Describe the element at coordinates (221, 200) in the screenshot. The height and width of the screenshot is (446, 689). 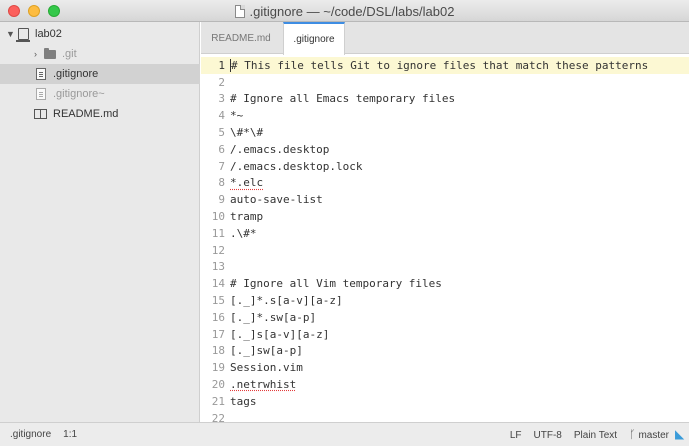
I see `line-number: 9` at that location.